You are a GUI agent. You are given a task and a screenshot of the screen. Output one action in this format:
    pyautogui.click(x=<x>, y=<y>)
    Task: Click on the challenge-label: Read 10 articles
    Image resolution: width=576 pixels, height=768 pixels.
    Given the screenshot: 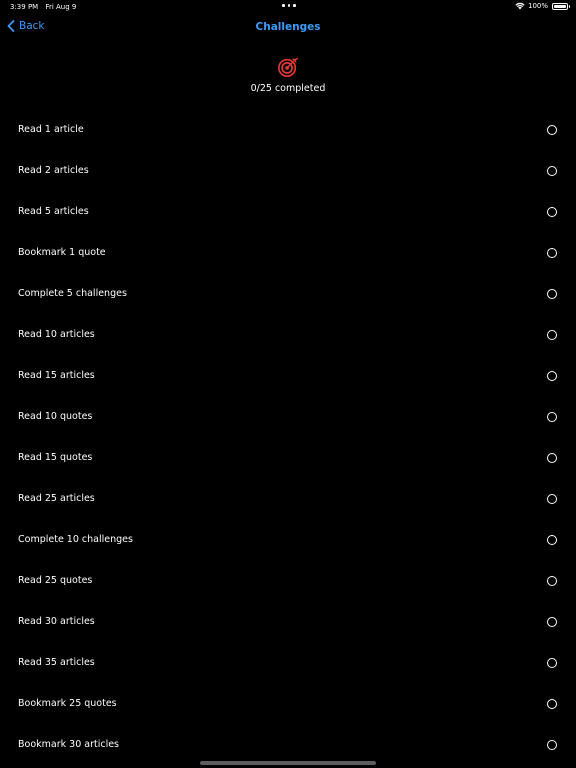 What is the action you would take?
    pyautogui.click(x=56, y=334)
    